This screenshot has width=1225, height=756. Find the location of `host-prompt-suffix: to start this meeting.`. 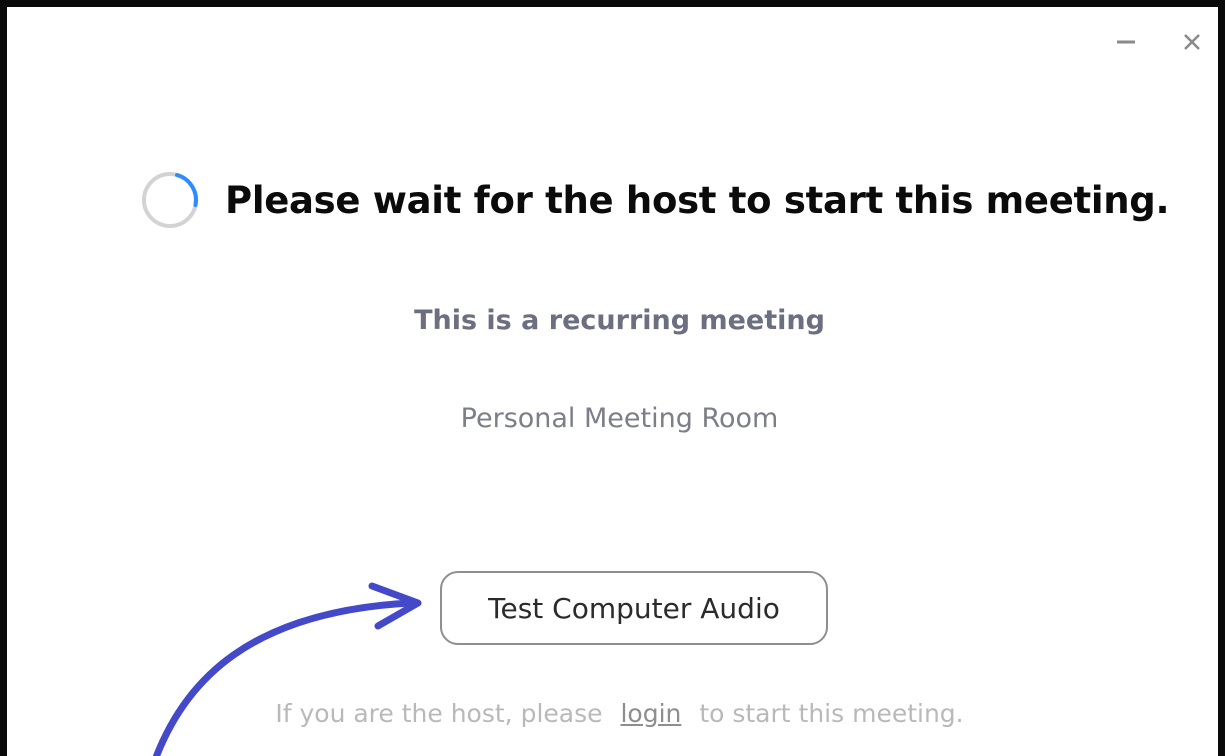

host-prompt-suffix: to start this meeting. is located at coordinates (831, 713).